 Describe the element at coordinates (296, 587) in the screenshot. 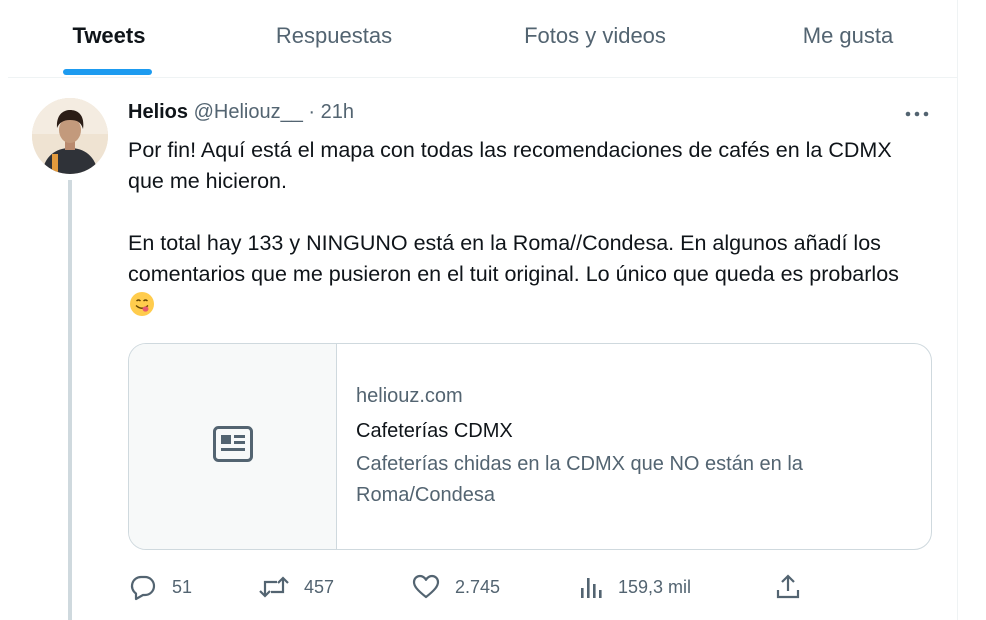

I see `retweet-button: 457` at that location.